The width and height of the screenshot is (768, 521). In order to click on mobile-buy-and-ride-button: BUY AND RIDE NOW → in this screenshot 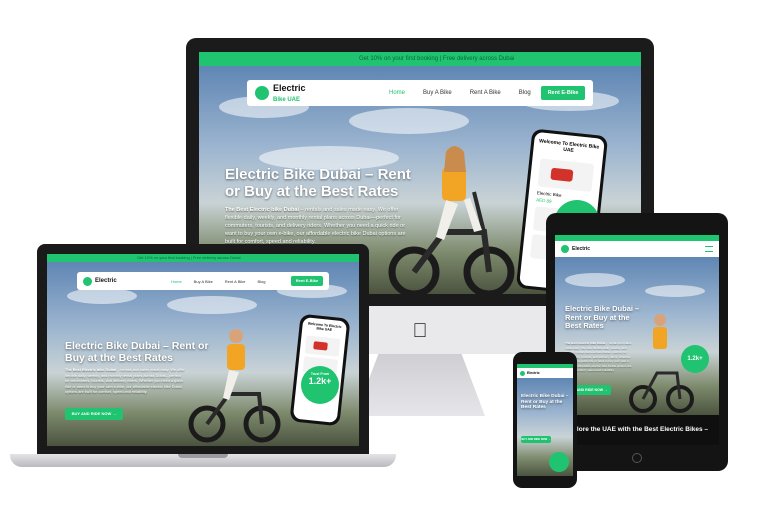, I will do `click(536, 439)`.